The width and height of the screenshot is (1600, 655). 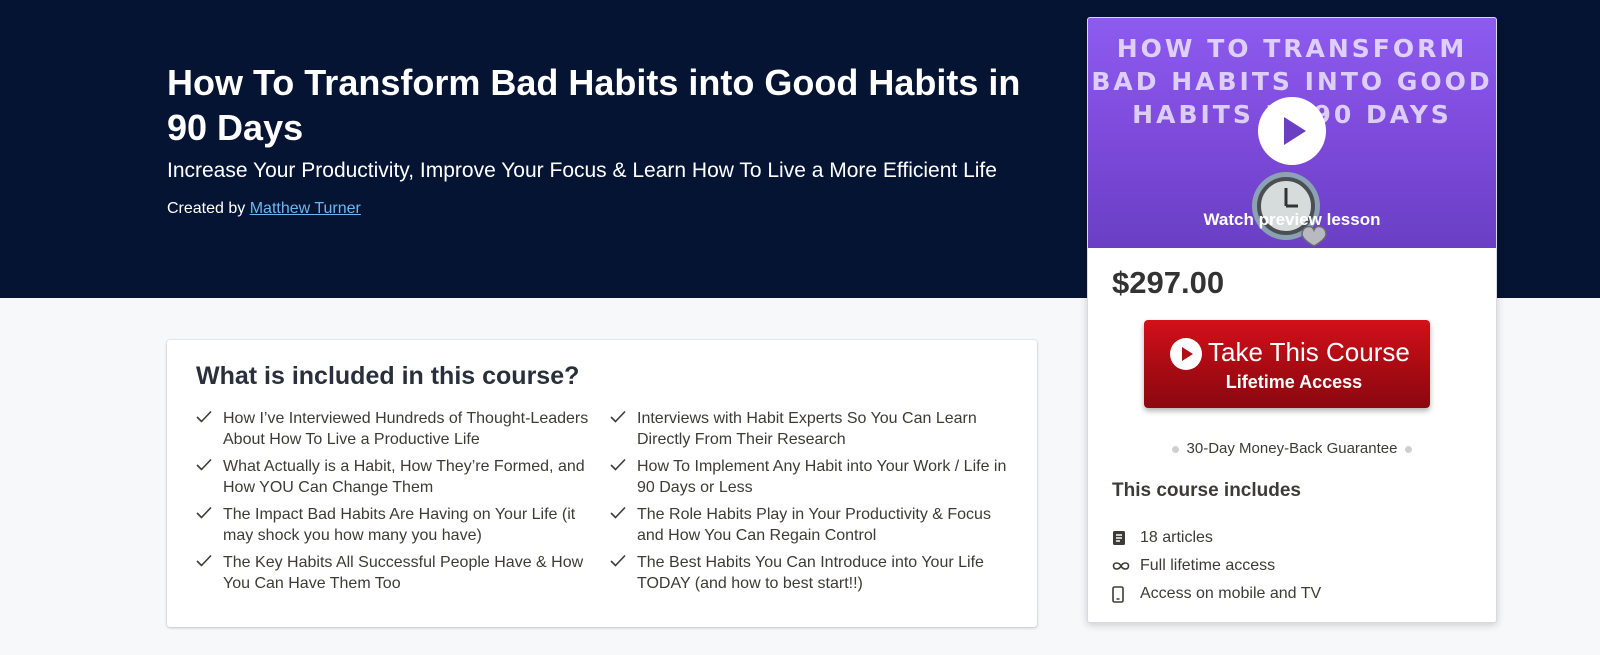 I want to click on stopwatch-icon, so click(x=1289, y=209).